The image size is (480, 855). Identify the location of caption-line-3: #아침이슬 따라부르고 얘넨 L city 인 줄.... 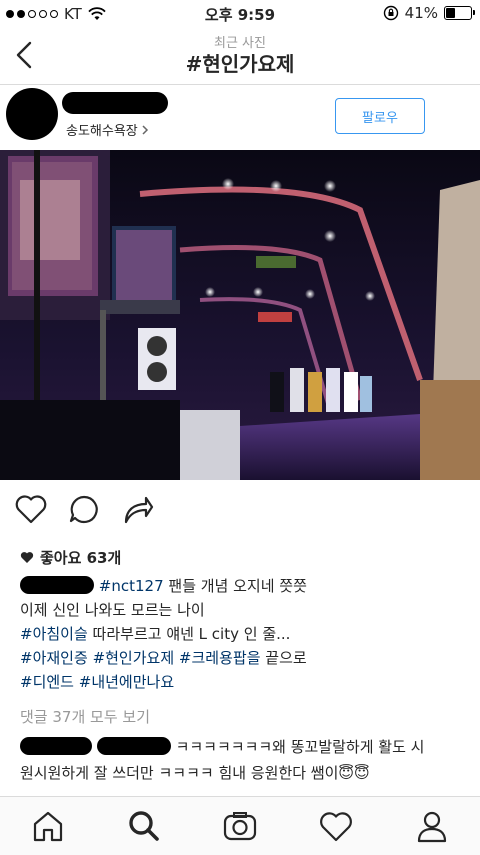
(245, 634).